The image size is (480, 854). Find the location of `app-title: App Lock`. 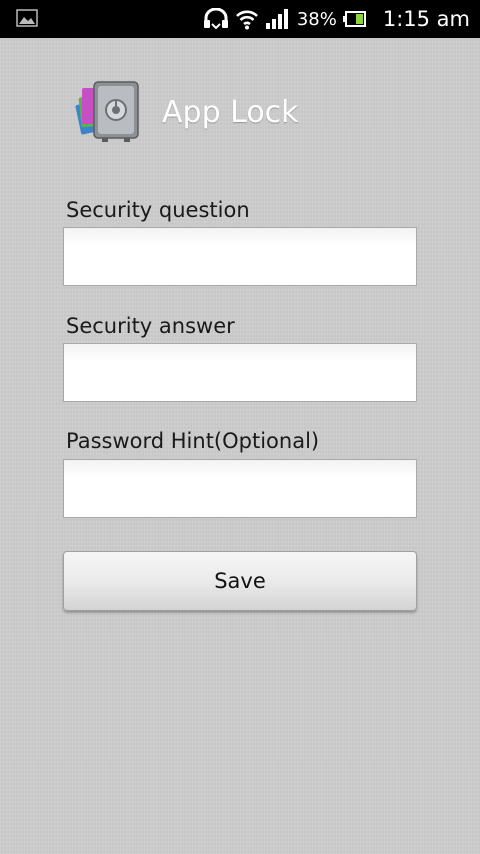

app-title: App Lock is located at coordinates (230, 112).